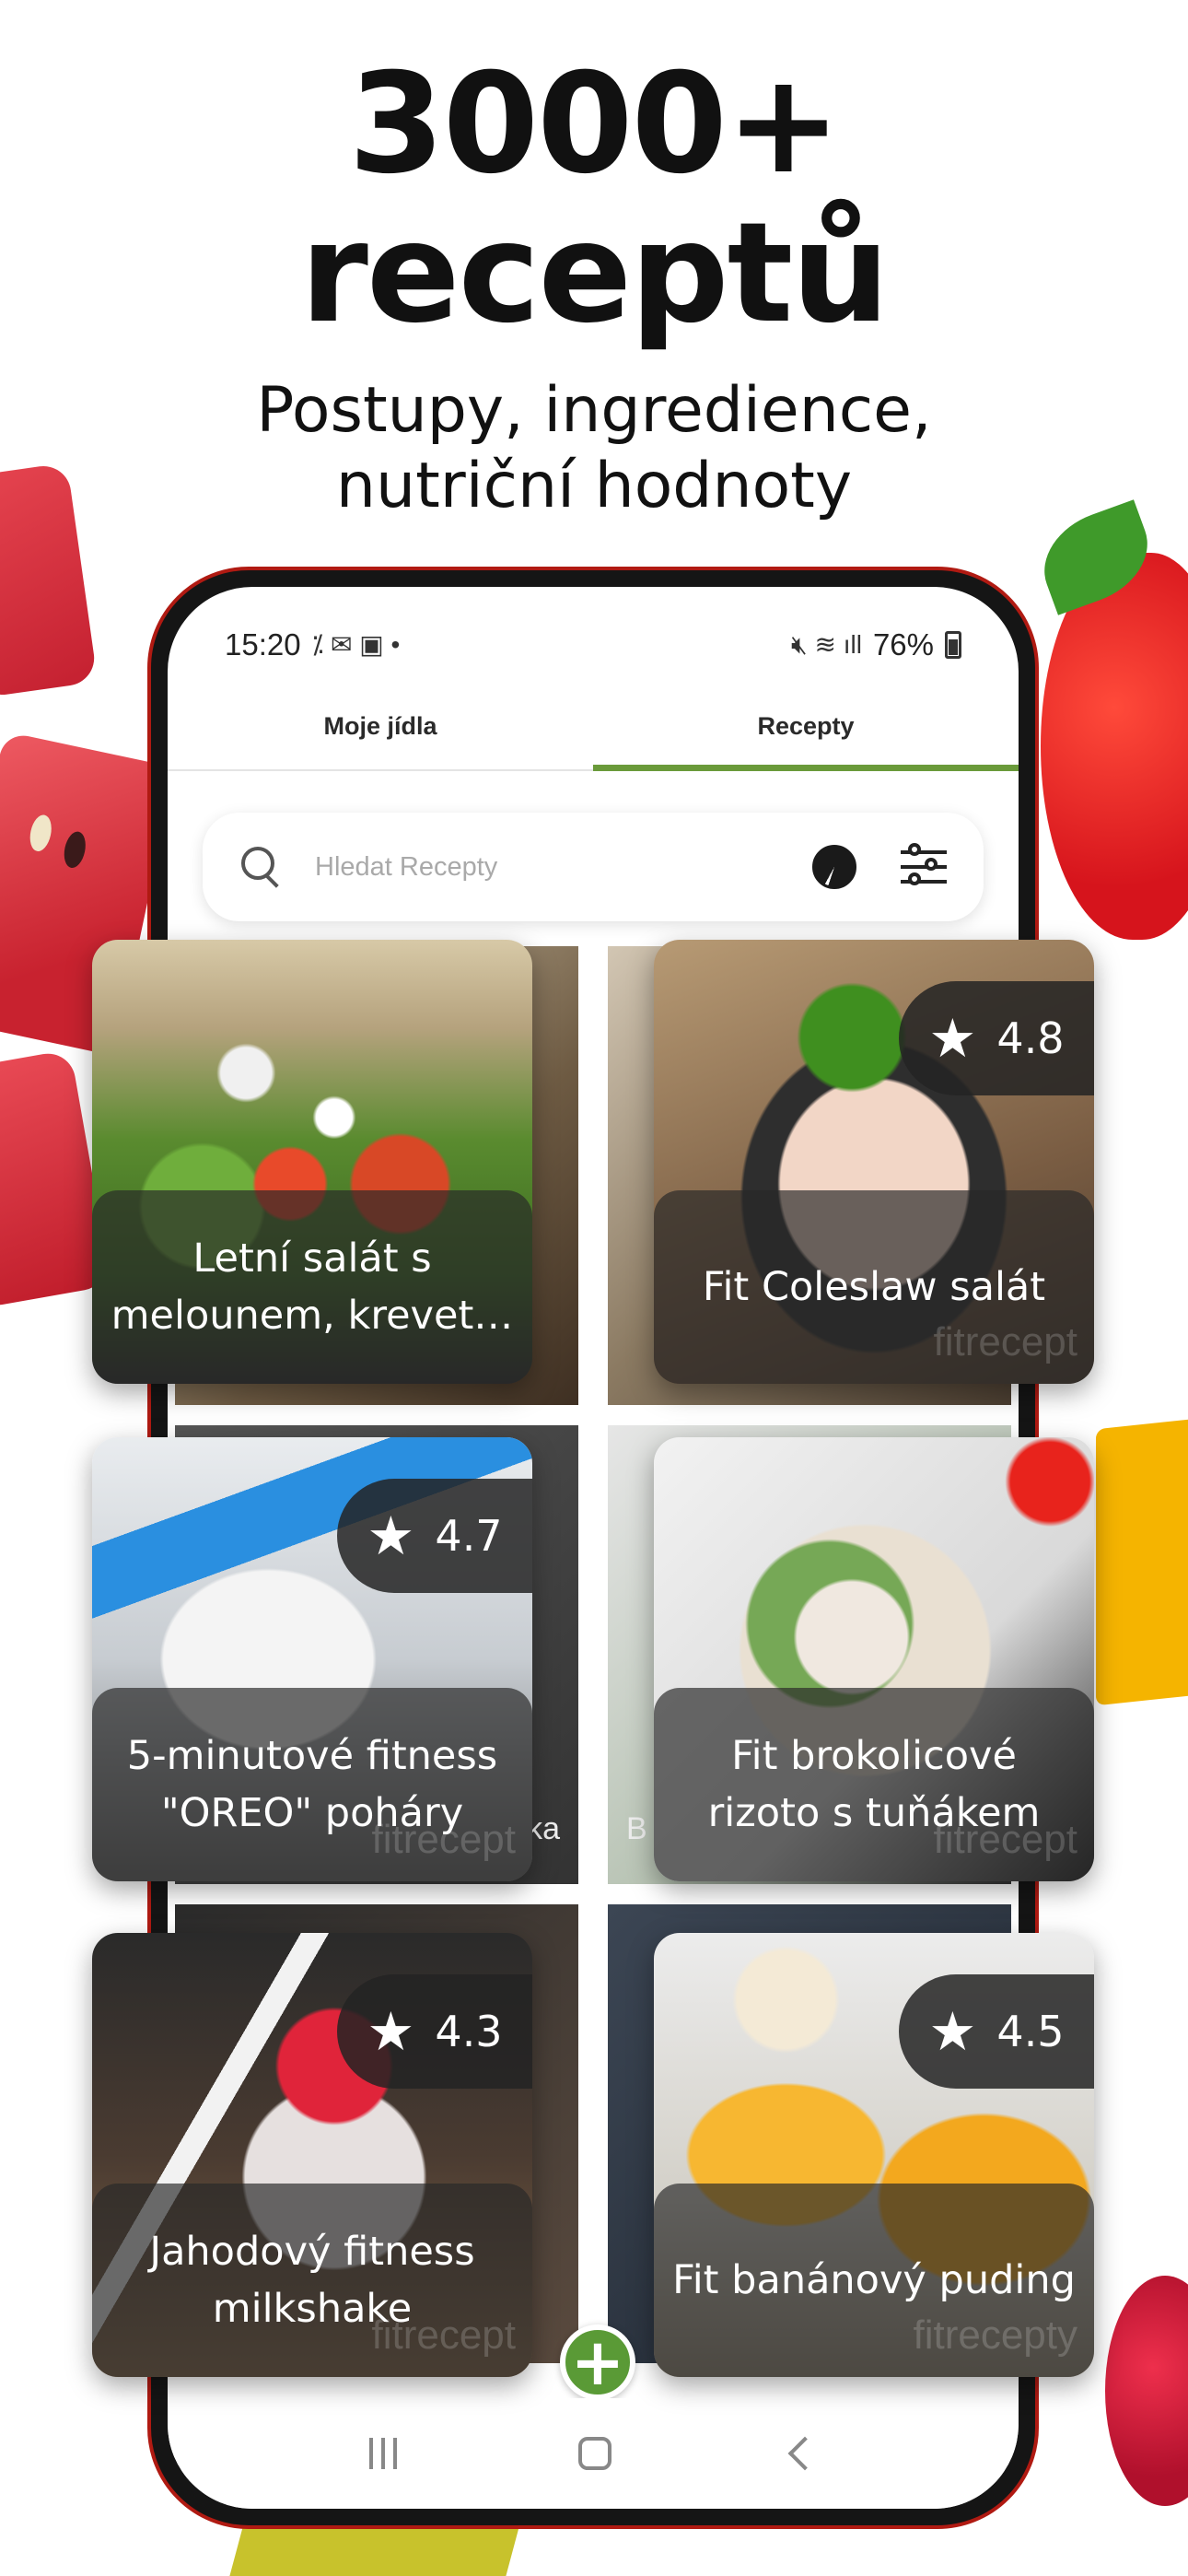  What do you see at coordinates (1146, 2391) in the screenshot?
I see `raspberry-decoration` at bounding box center [1146, 2391].